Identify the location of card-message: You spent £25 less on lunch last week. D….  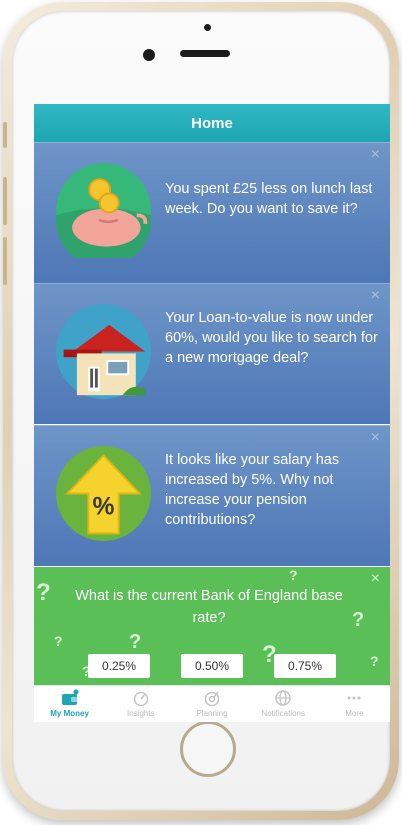
(269, 199).